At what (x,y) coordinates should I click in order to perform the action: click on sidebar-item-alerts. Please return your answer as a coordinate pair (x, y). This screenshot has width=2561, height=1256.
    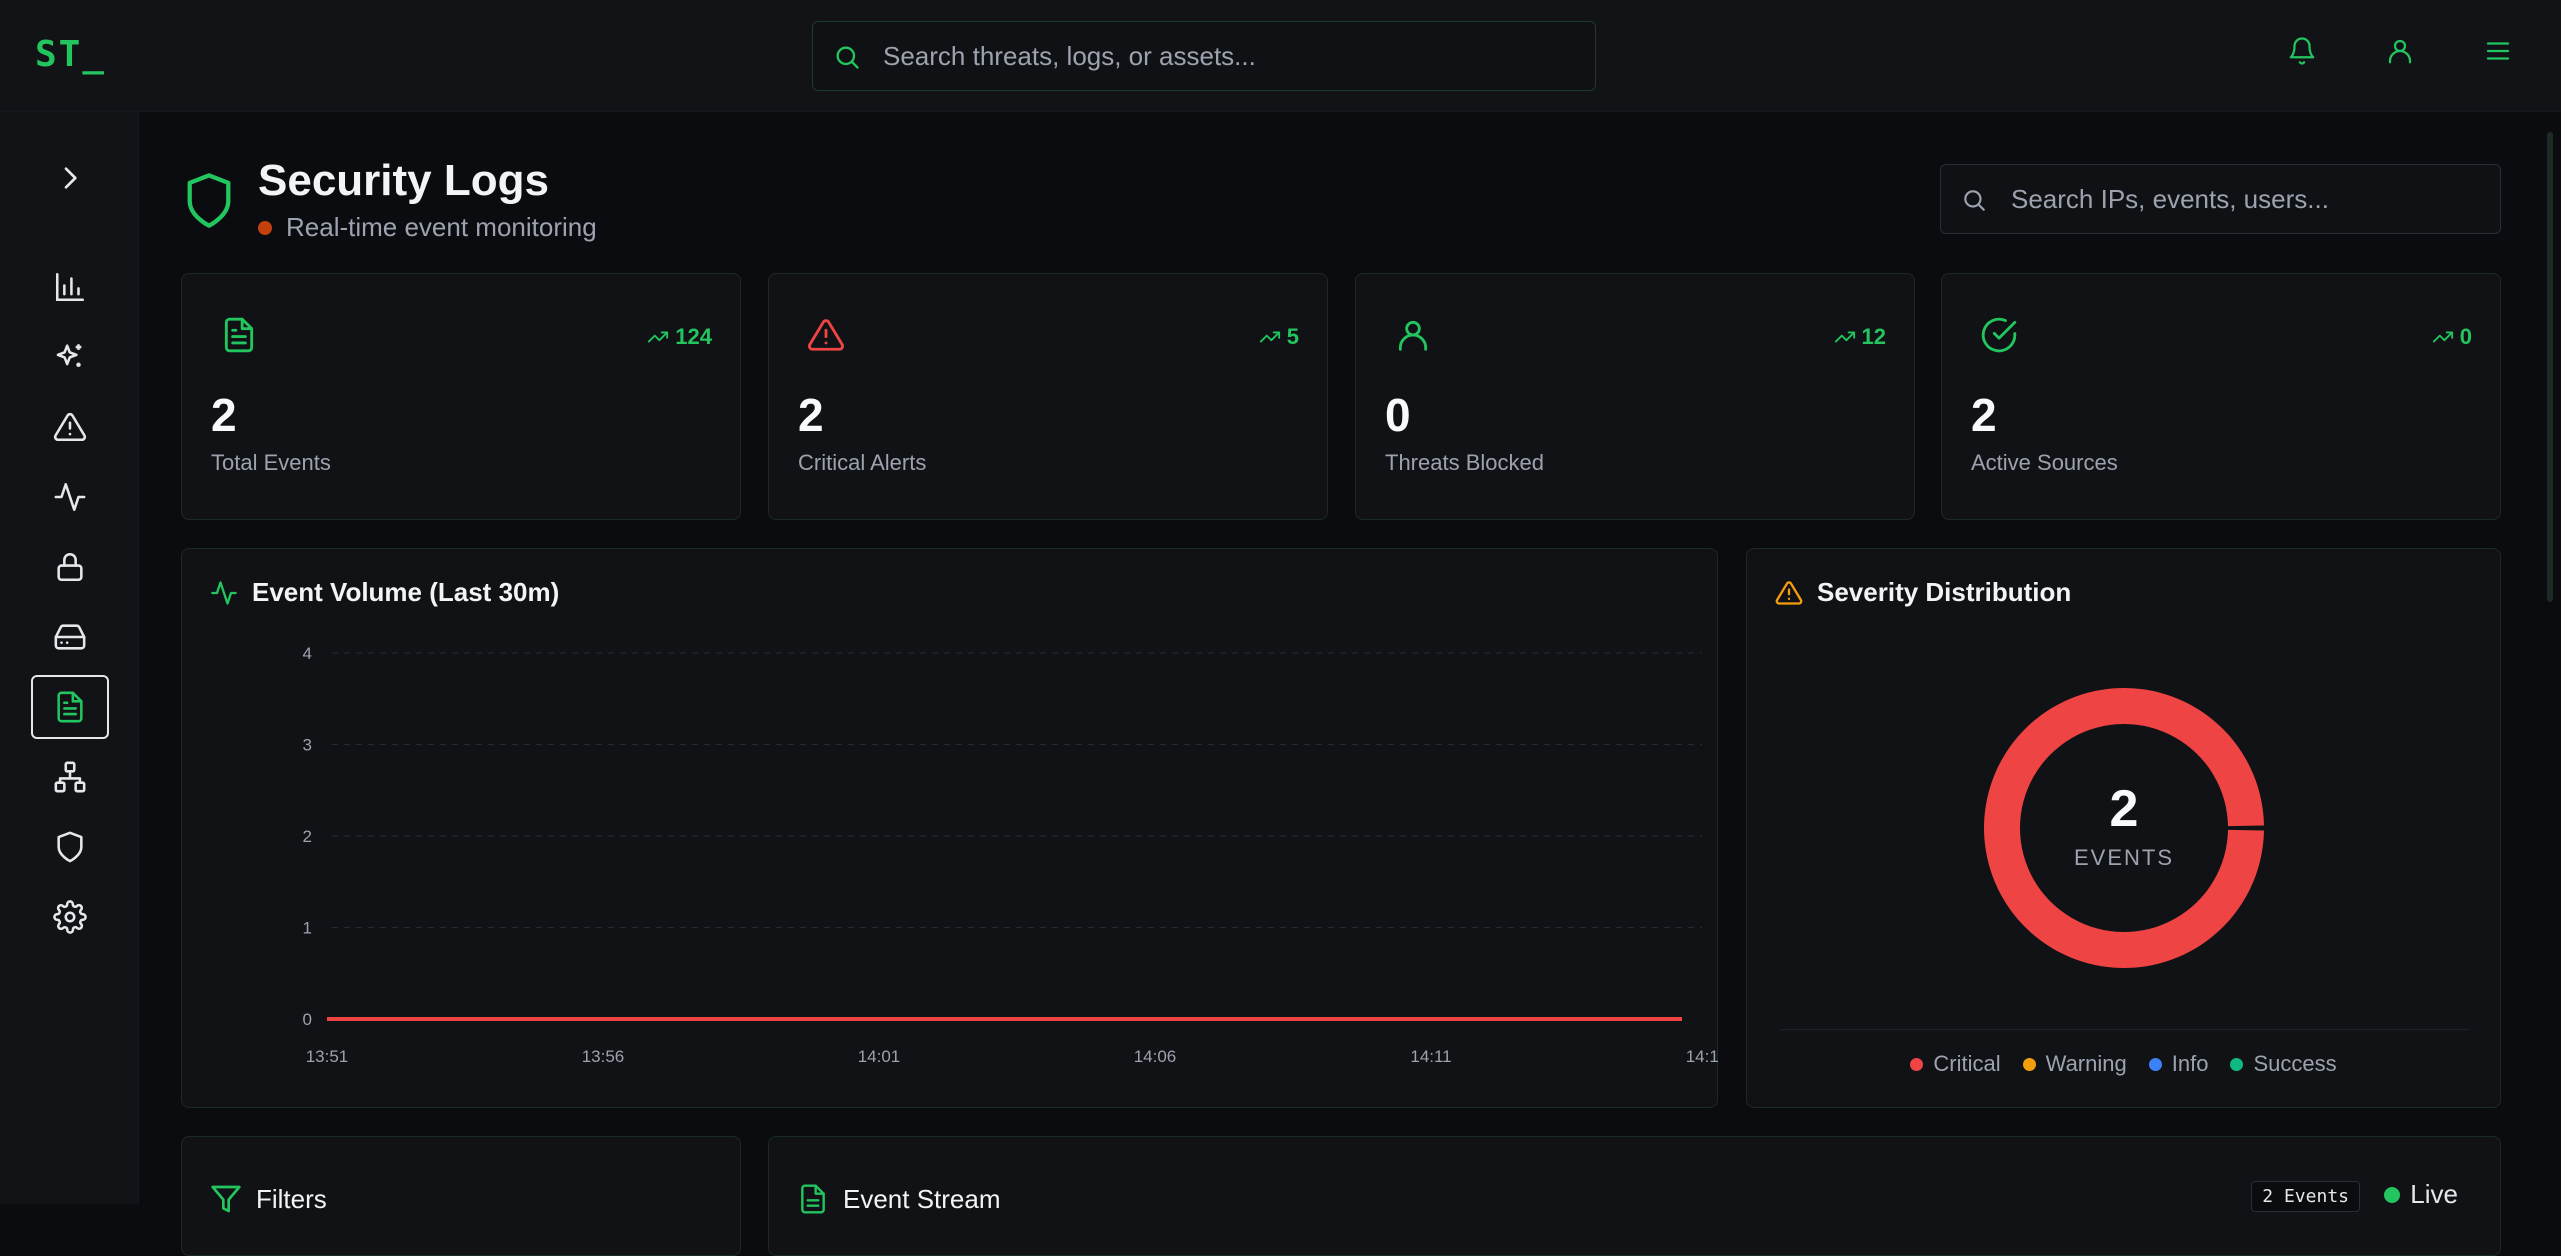
    Looking at the image, I should click on (70, 427).